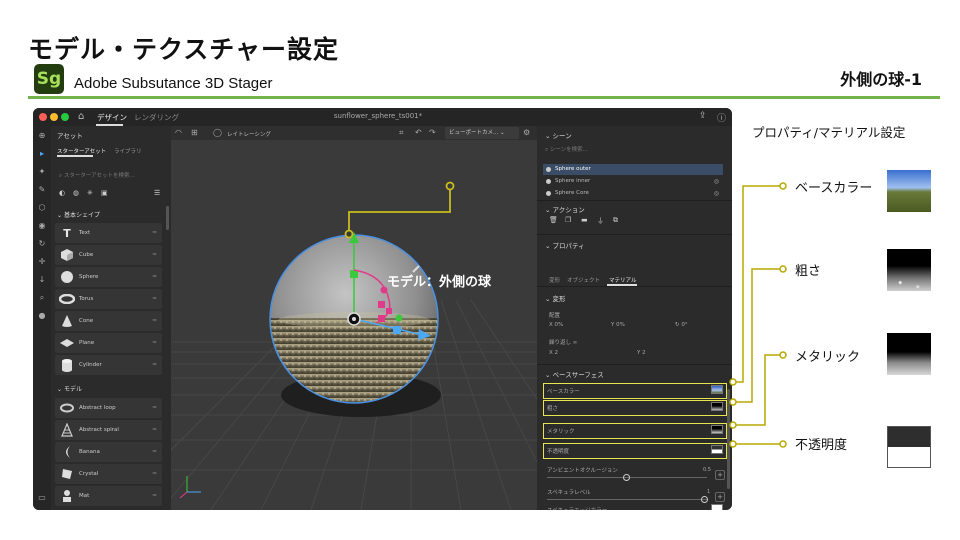 This screenshot has width=960, height=540. What do you see at coordinates (526, 132) in the screenshot?
I see `camera-settings-icon: ⚙` at bounding box center [526, 132].